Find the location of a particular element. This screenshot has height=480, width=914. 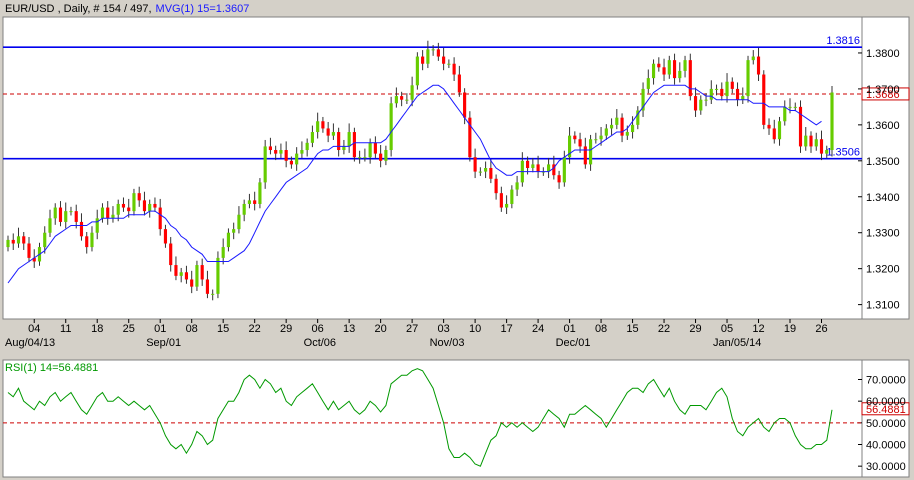

x-tick-label: 27 is located at coordinates (412, 329).